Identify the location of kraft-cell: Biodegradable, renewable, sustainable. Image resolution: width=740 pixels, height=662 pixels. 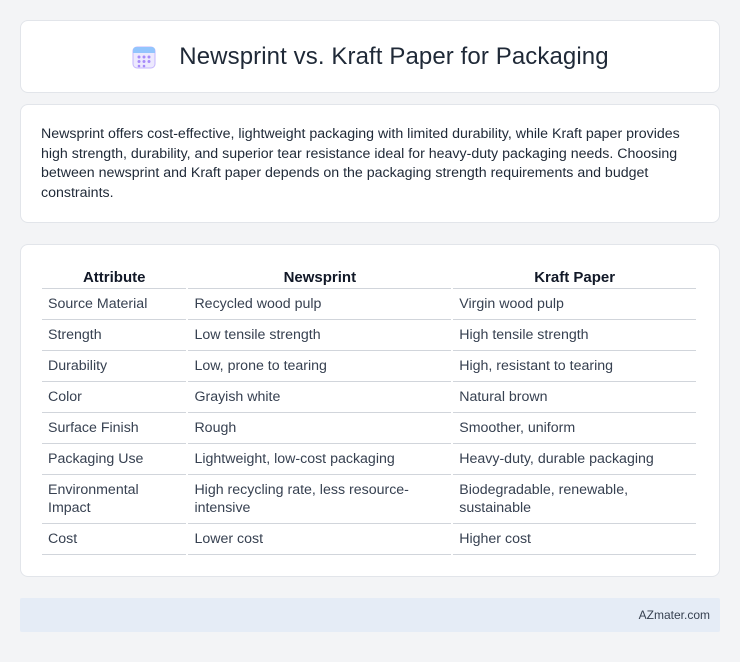
(574, 499).